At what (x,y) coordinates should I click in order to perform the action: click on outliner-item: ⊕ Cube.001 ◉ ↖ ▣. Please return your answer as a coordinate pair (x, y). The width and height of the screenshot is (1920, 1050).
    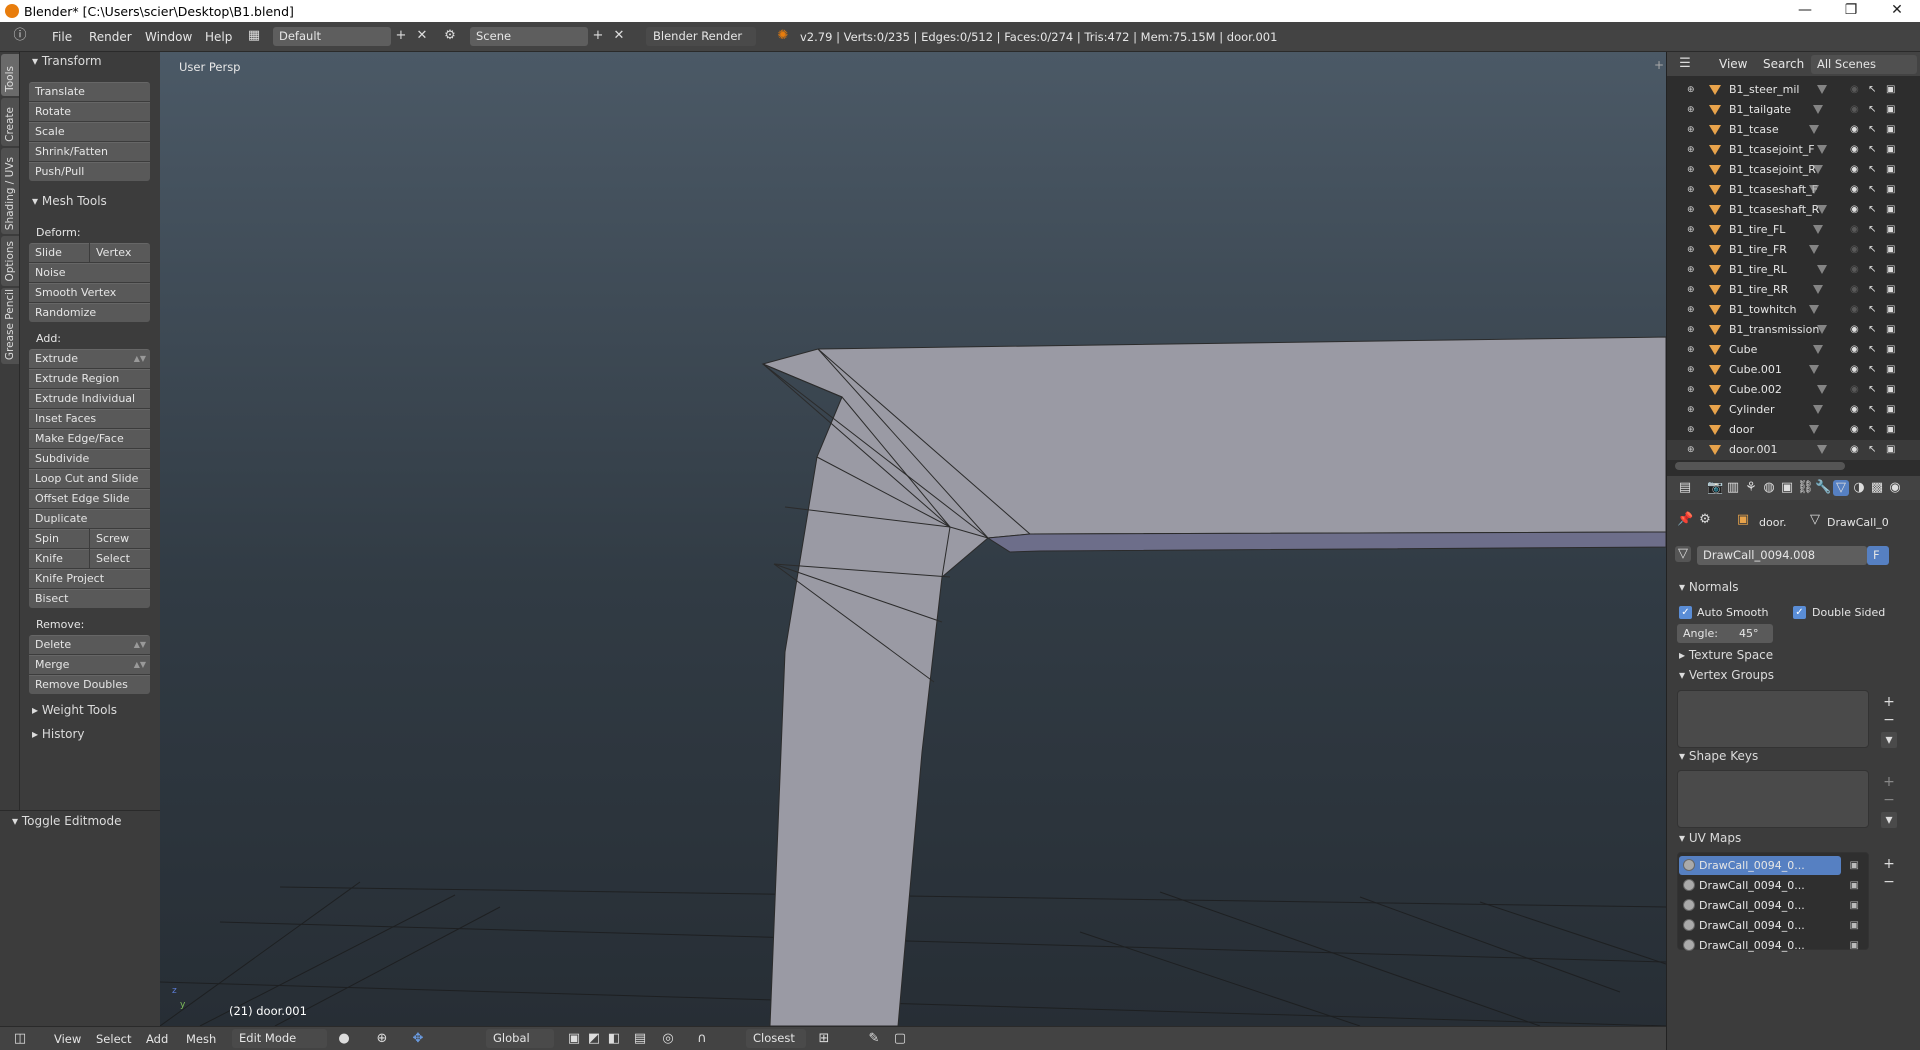
    Looking at the image, I should click on (1793, 370).